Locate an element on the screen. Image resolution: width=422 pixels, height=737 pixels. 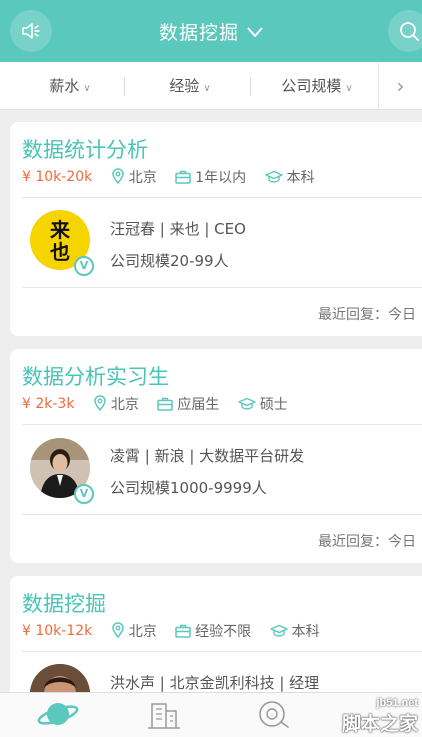
search-button is located at coordinates (405, 31).